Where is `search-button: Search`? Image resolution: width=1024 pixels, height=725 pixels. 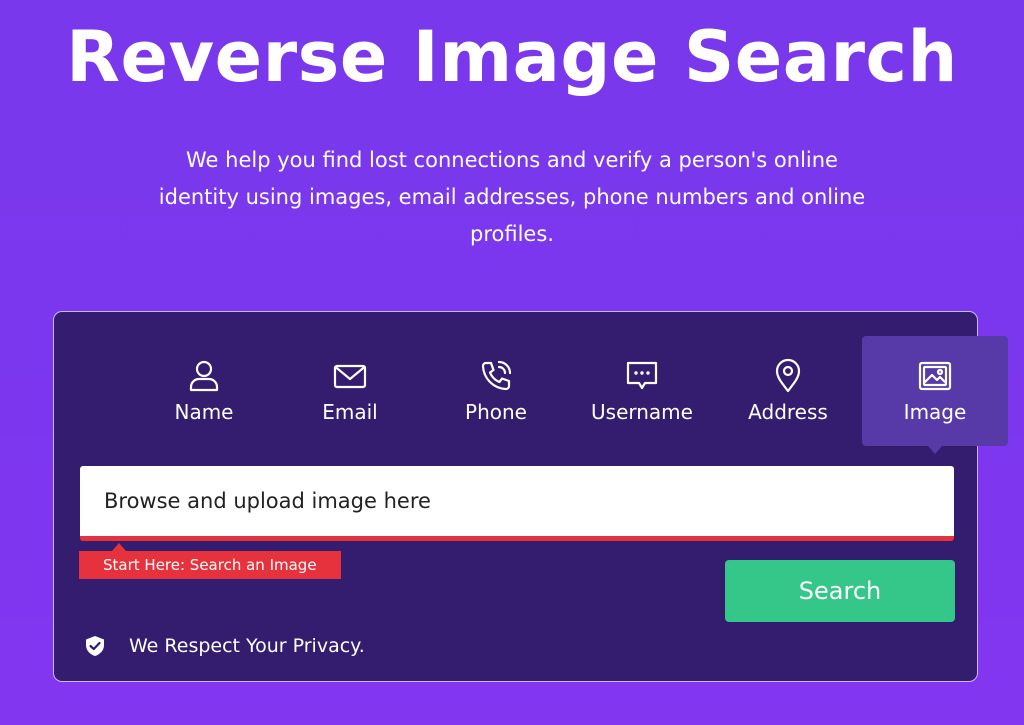 search-button: Search is located at coordinates (840, 591).